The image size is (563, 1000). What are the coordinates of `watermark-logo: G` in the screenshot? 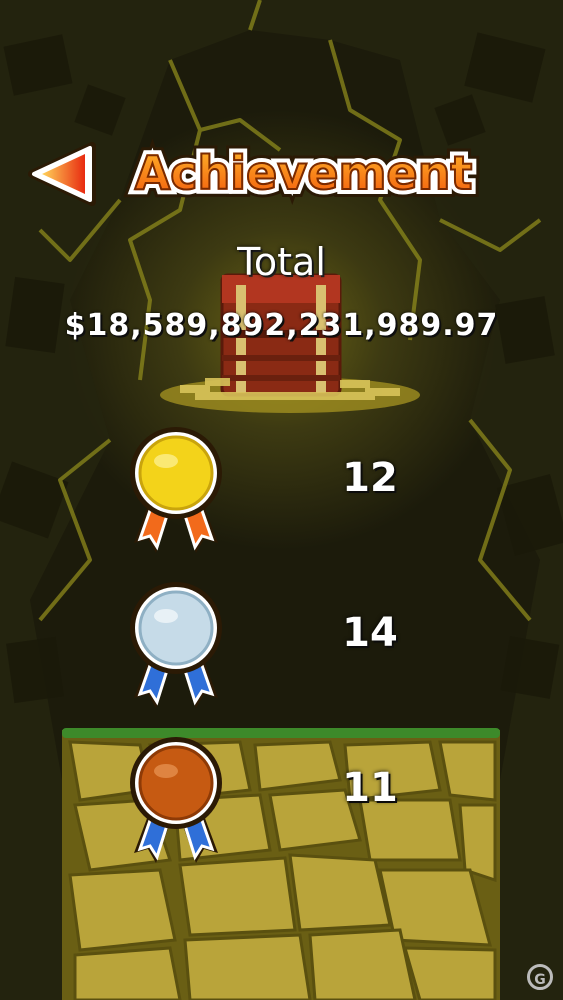 It's located at (540, 977).